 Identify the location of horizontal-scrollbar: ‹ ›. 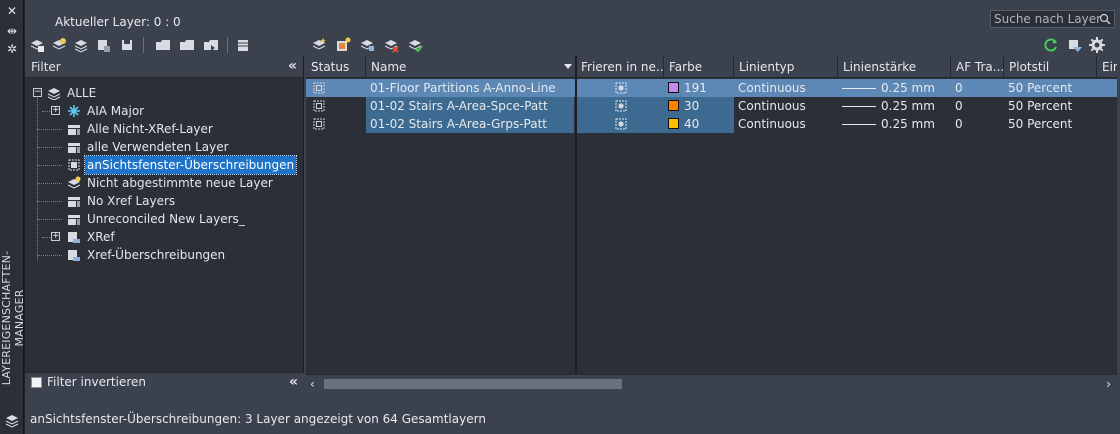
(711, 383).